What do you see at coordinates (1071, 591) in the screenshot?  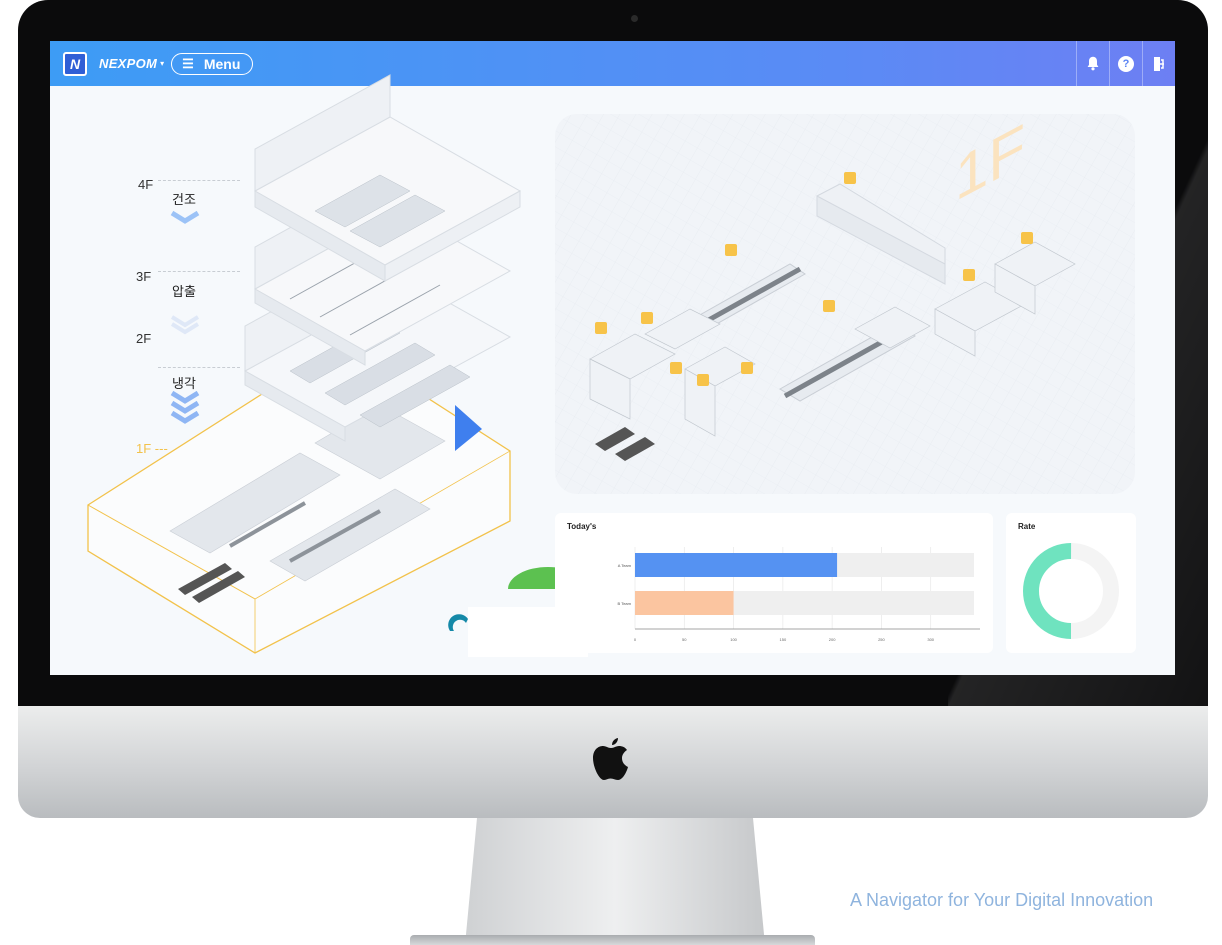 I see `rate-donut-chart` at bounding box center [1071, 591].